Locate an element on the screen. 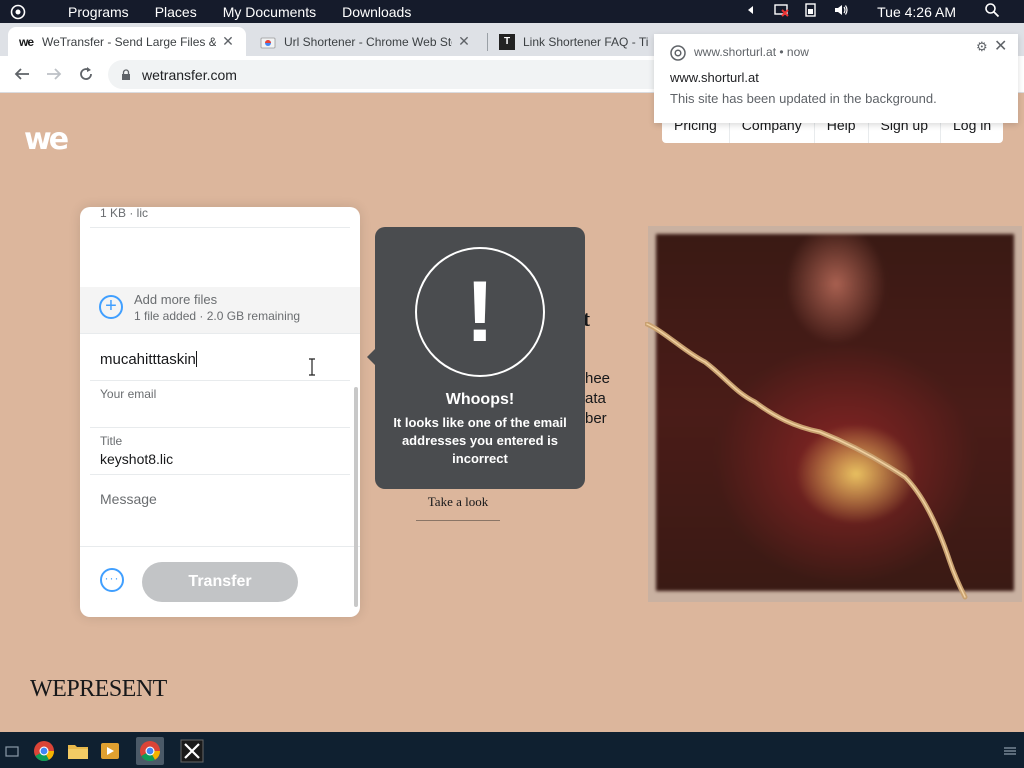 This screenshot has width=1024, height=768. warning-circle-icon: ! is located at coordinates (480, 312).